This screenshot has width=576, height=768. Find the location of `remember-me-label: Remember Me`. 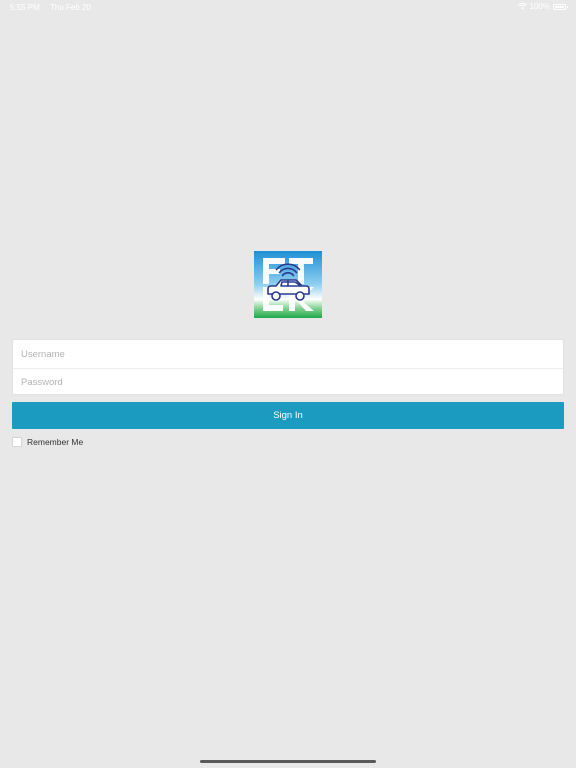

remember-me-label: Remember Me is located at coordinates (55, 442).